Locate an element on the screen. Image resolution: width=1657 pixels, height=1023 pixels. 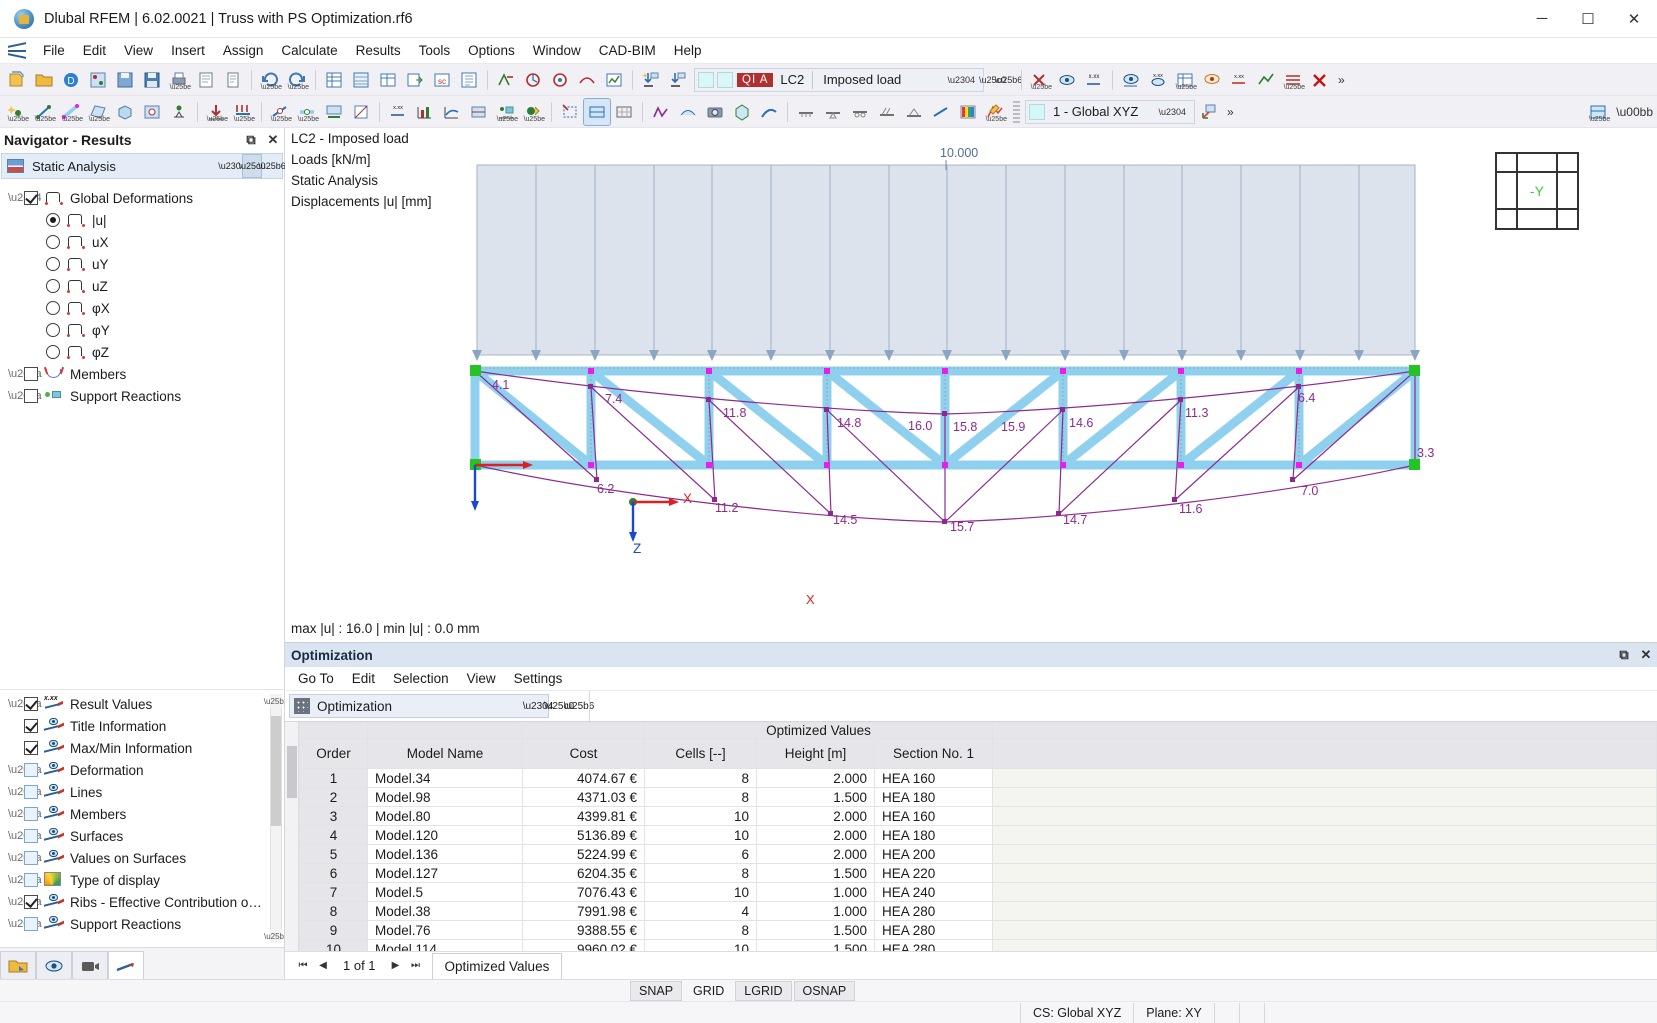
calc-results-icon is located at coordinates (533, 80).